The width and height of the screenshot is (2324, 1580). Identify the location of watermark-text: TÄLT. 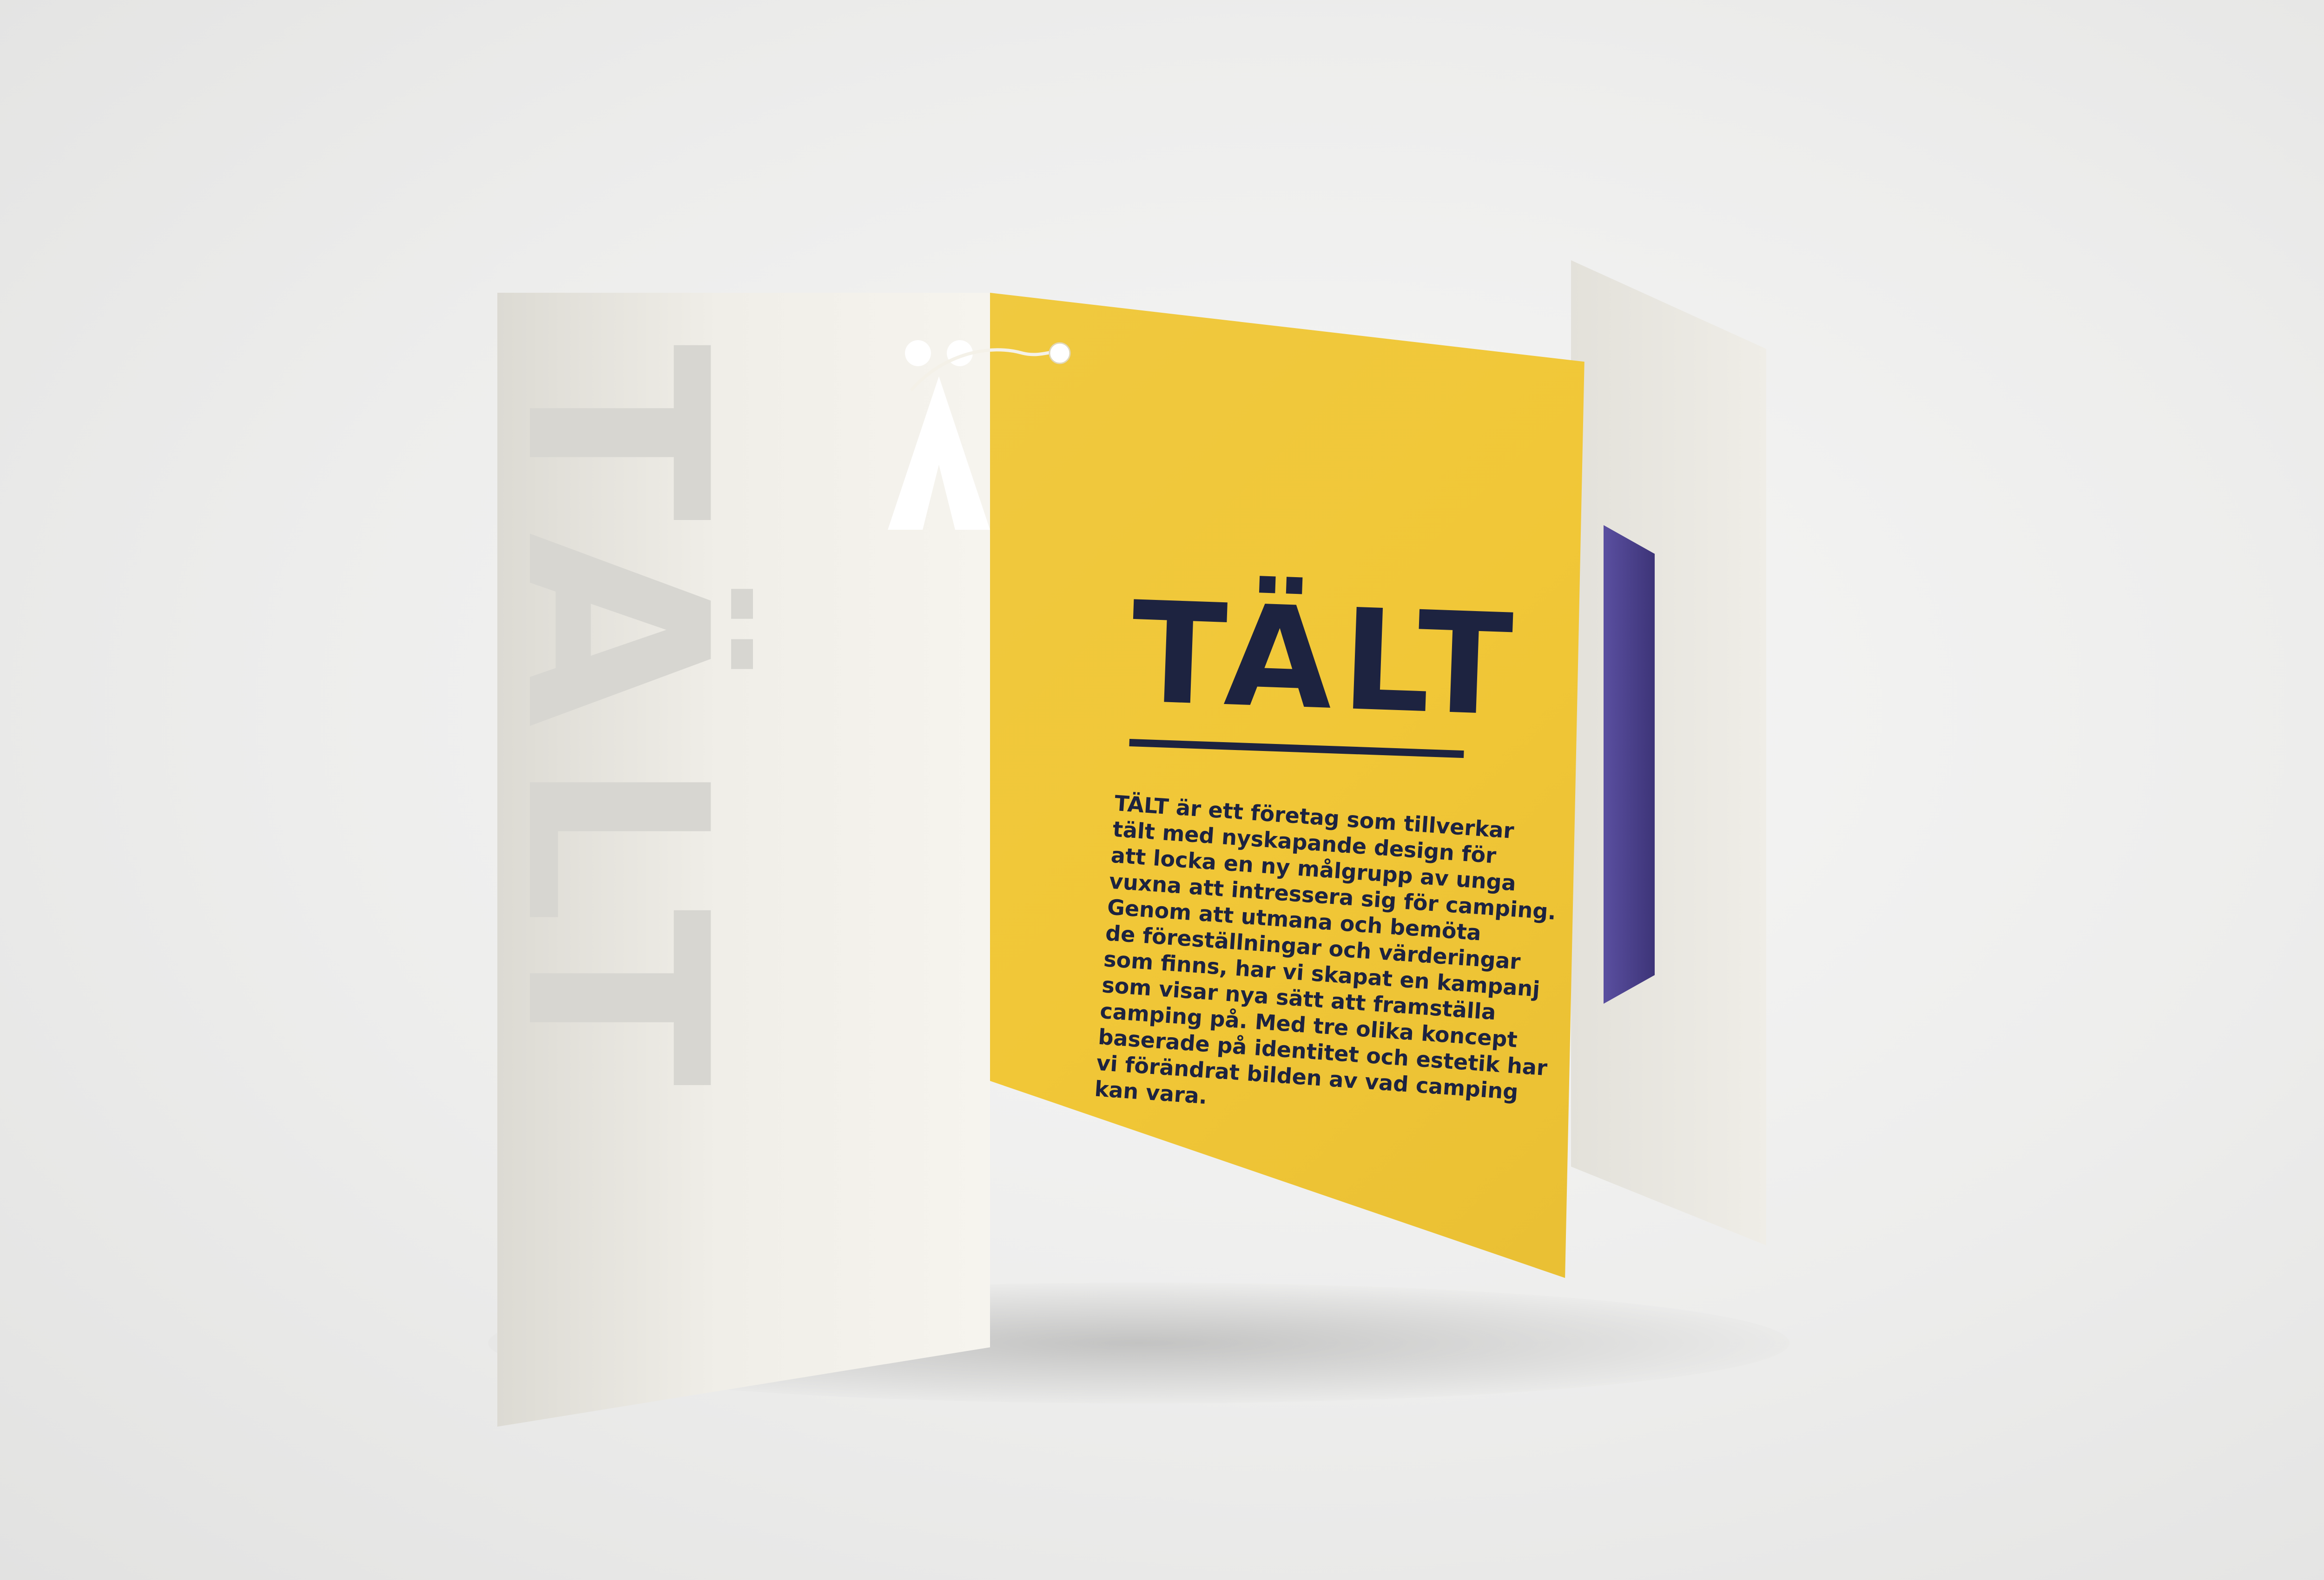
(641, 729).